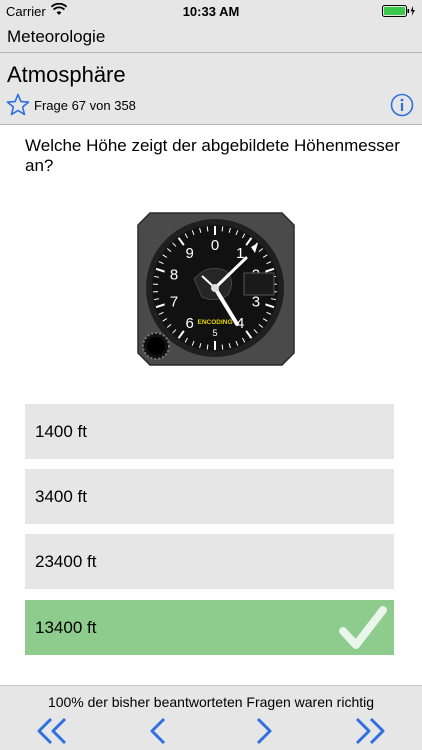 The image size is (422, 750). Describe the element at coordinates (214, 333) in the screenshot. I see `altimeter-dial-number: 5` at that location.